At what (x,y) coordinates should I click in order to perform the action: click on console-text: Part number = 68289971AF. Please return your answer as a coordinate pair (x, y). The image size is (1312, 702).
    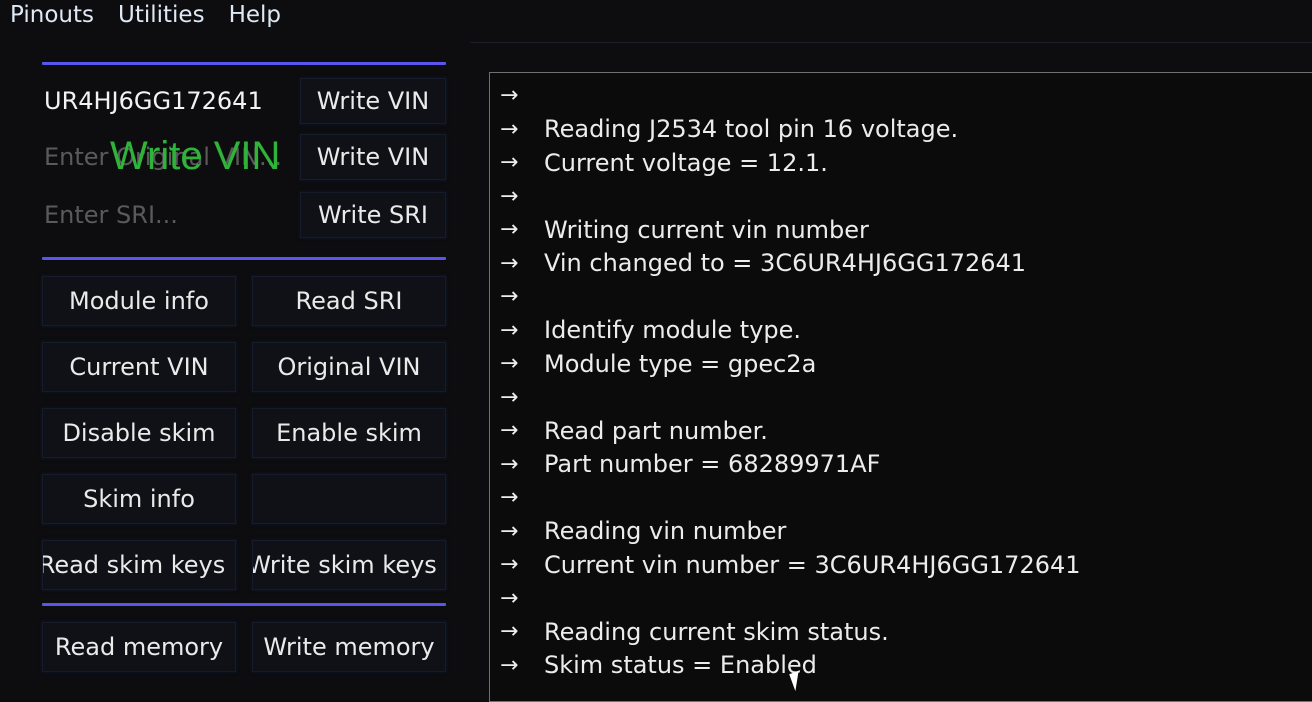
    Looking at the image, I should click on (712, 464).